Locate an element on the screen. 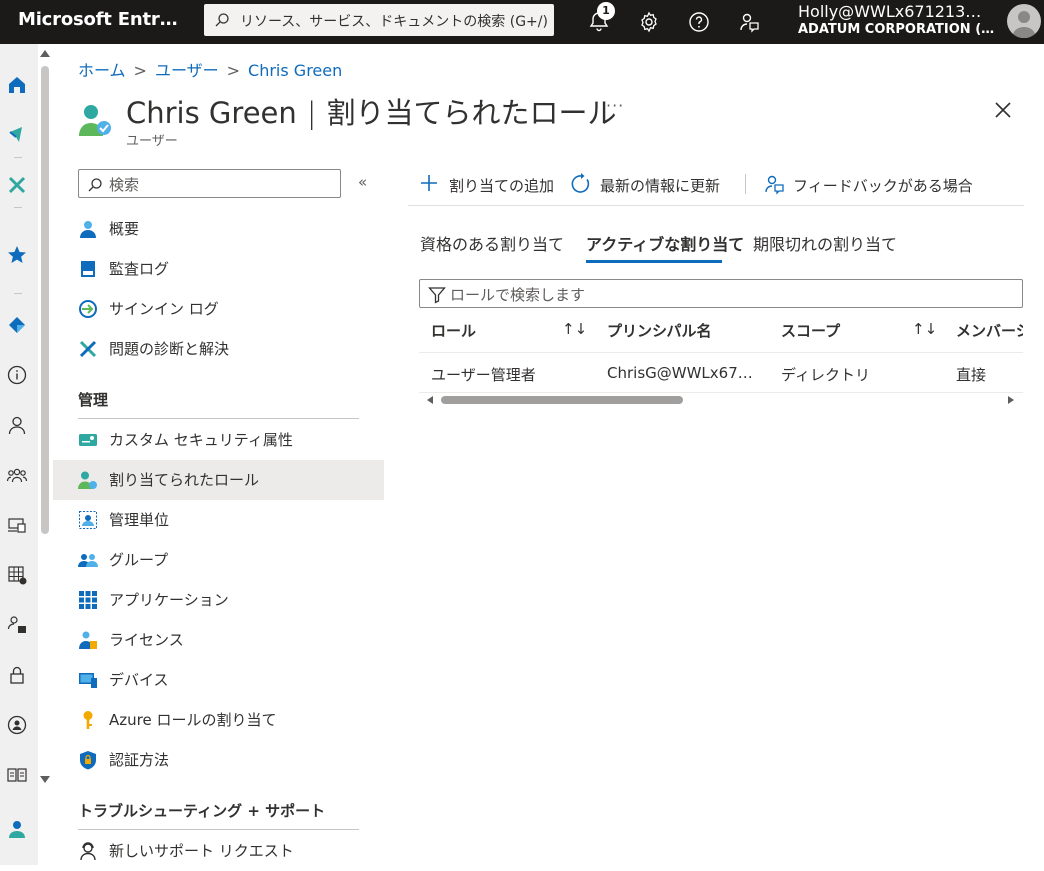 The height and width of the screenshot is (871, 1044). page-subtitle: ユーザー is located at coordinates (152, 141).